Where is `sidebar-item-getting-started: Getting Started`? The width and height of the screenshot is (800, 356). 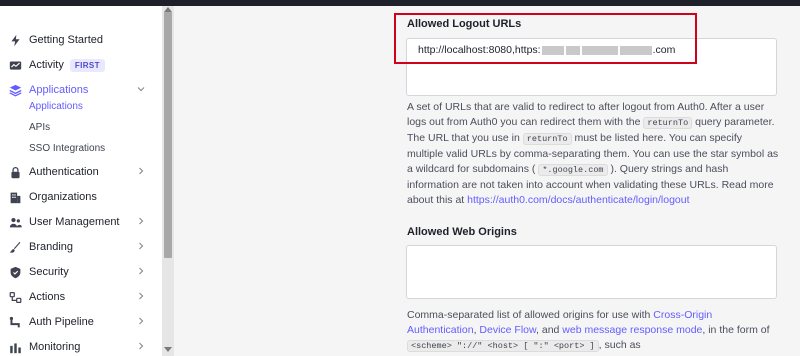
sidebar-item-getting-started: Getting Started is located at coordinates (82, 40).